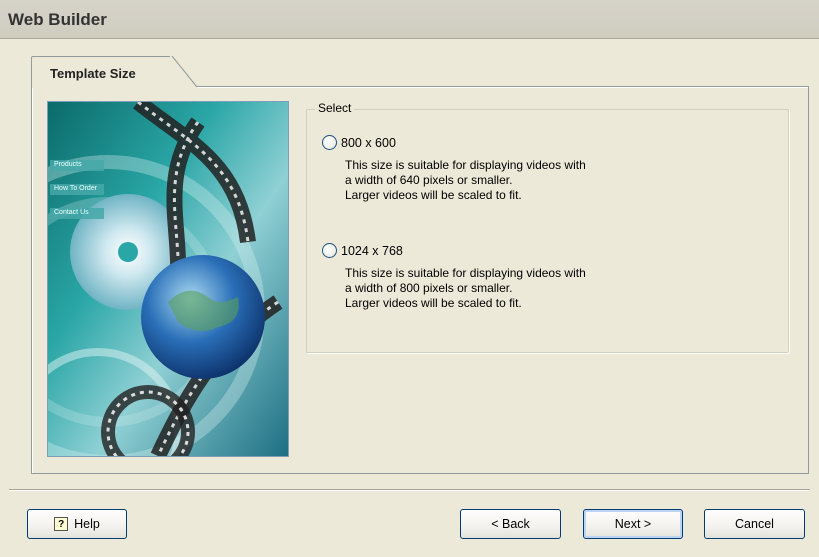 This screenshot has height=557, width=819. I want to click on radio-1024x768, so click(329, 250).